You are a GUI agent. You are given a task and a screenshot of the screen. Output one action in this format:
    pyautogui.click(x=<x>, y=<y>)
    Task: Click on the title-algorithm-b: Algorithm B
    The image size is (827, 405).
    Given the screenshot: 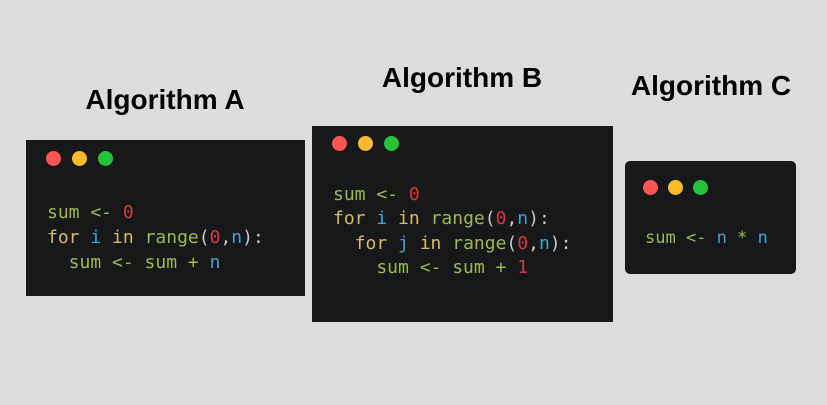 What is the action you would take?
    pyautogui.click(x=462, y=77)
    